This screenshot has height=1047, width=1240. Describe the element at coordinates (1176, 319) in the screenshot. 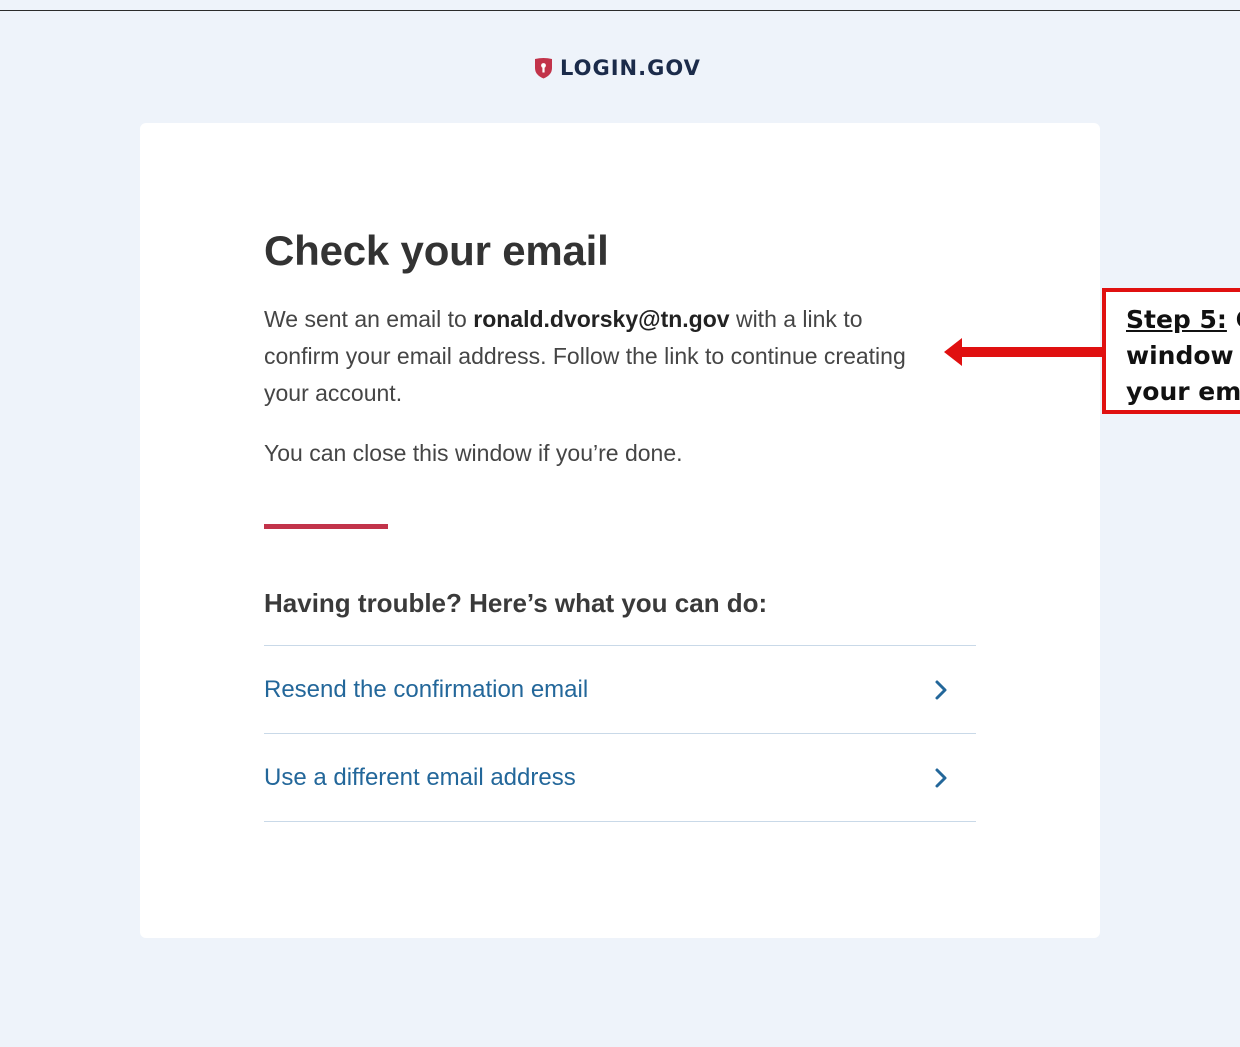

I see `step-label: Step 5:` at that location.